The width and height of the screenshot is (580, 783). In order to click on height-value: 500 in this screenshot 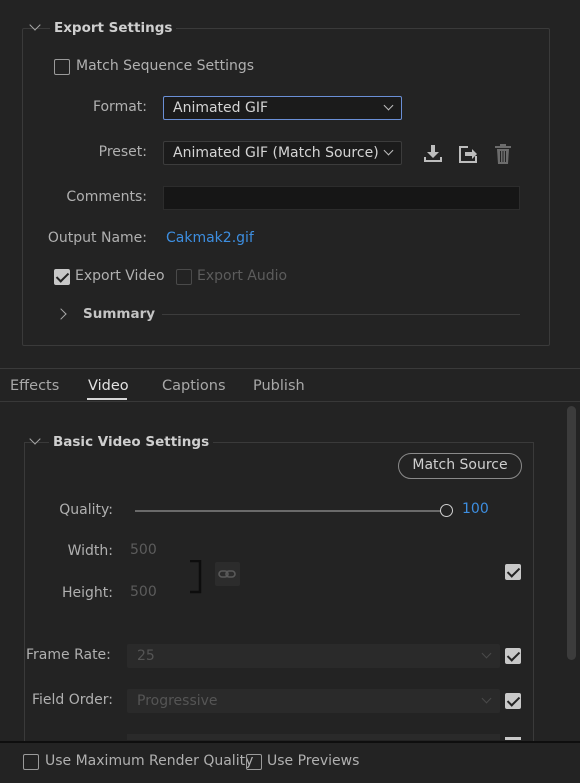, I will do `click(143, 592)`.